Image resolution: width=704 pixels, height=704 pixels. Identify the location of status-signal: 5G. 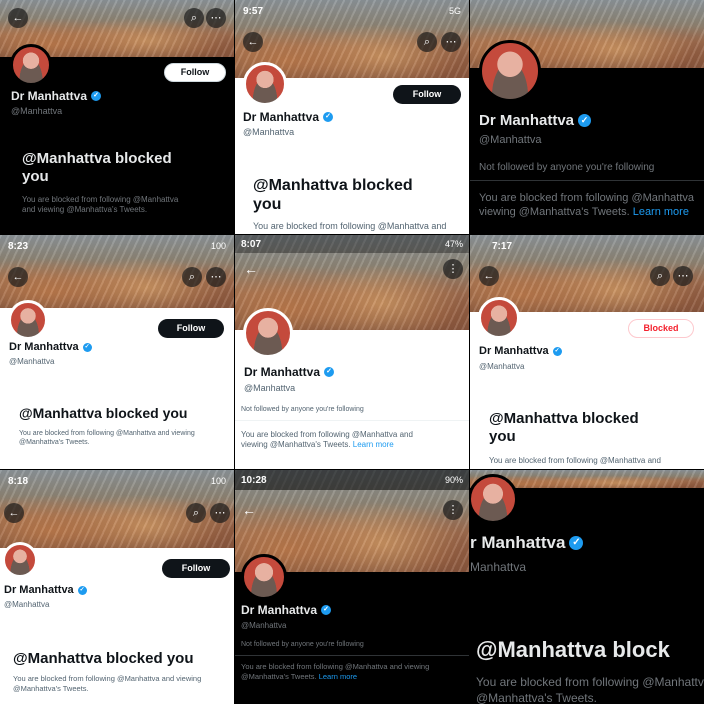
(454, 11).